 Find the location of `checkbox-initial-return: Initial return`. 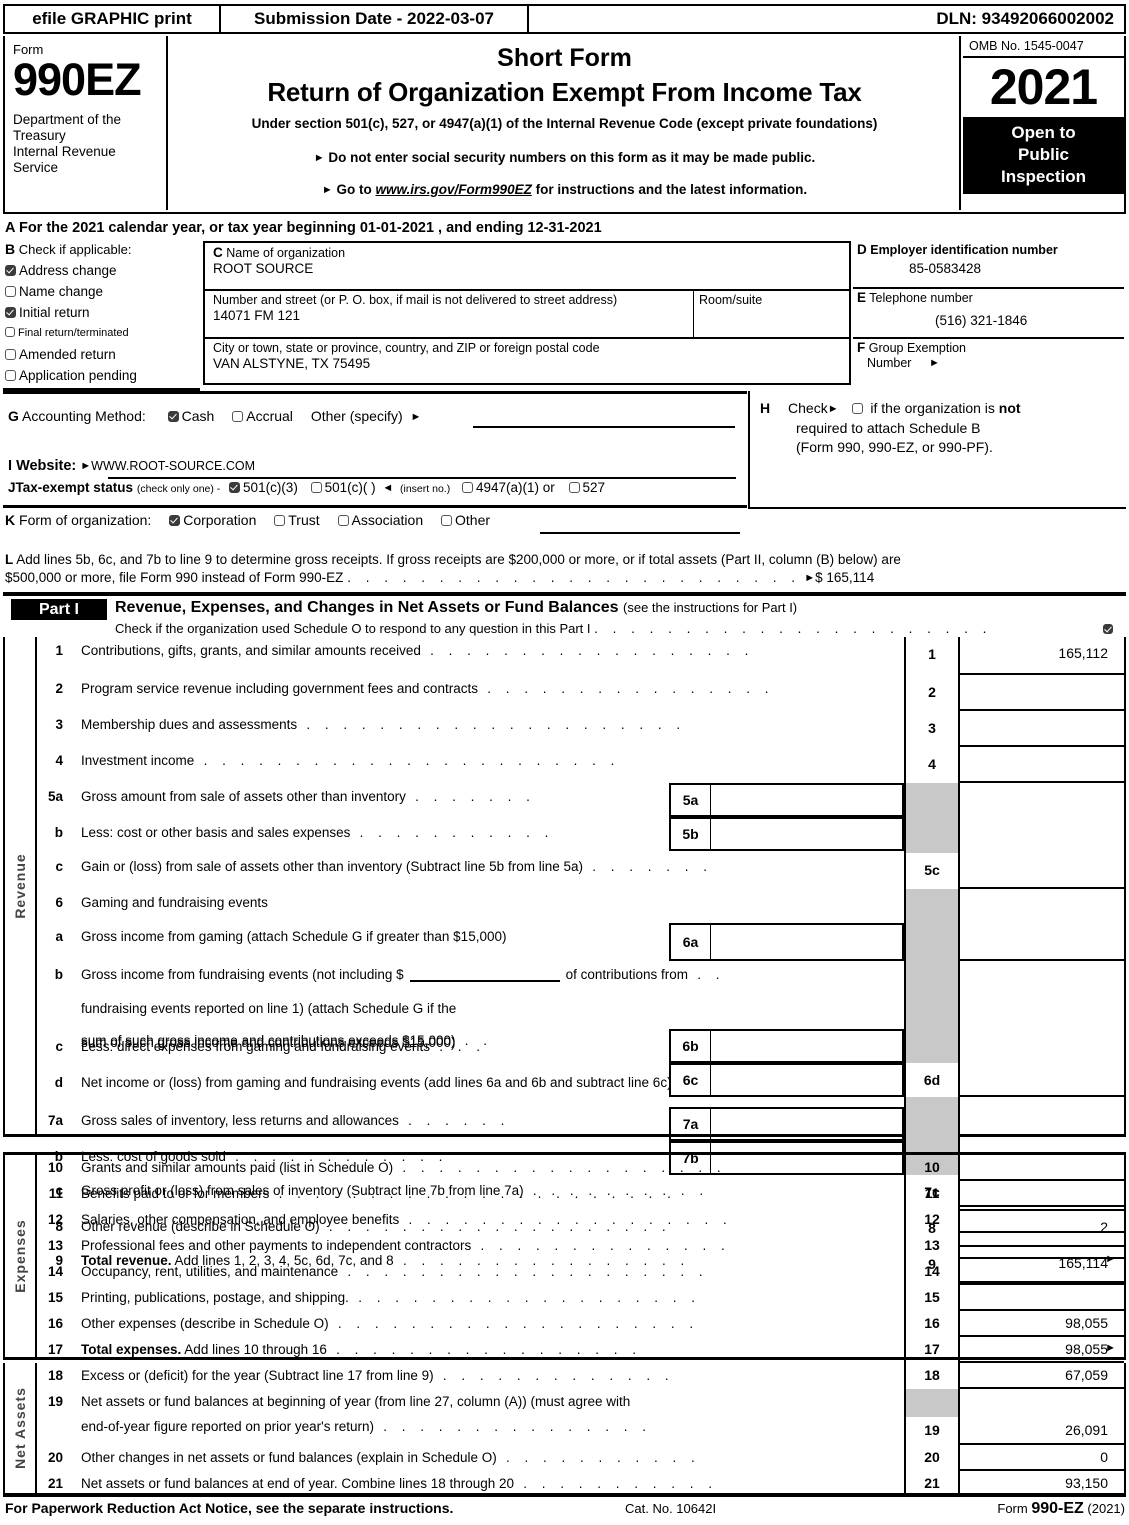

checkbox-initial-return: Initial return is located at coordinates (103, 312).